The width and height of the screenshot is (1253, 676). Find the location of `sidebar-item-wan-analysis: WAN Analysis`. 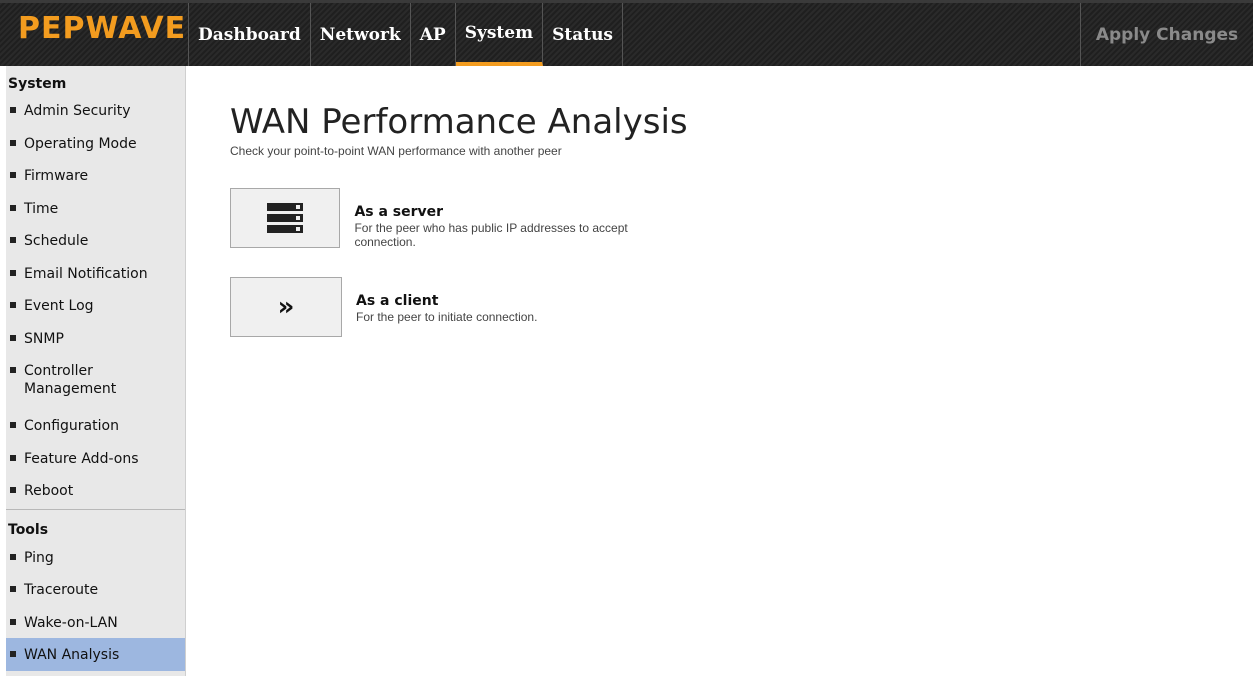

sidebar-item-wan-analysis: WAN Analysis is located at coordinates (95, 654).